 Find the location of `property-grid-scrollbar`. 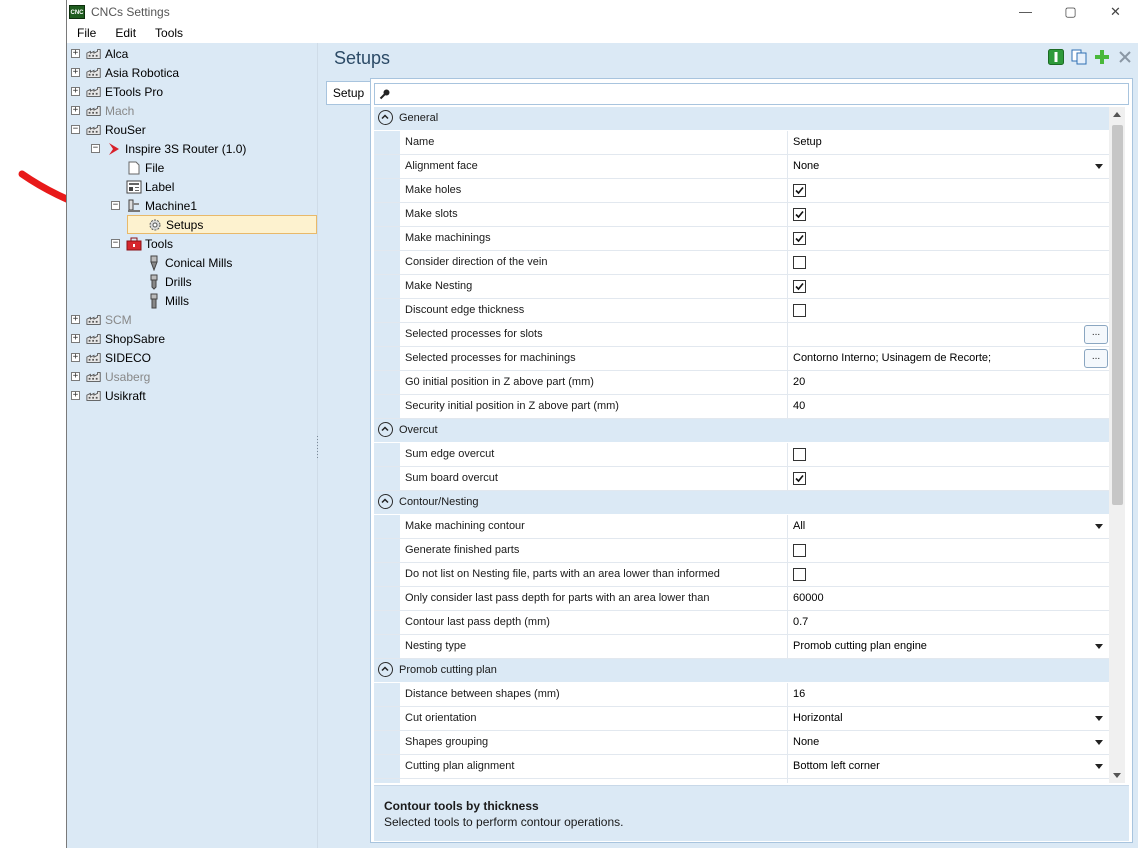

property-grid-scrollbar is located at coordinates (1117, 445).